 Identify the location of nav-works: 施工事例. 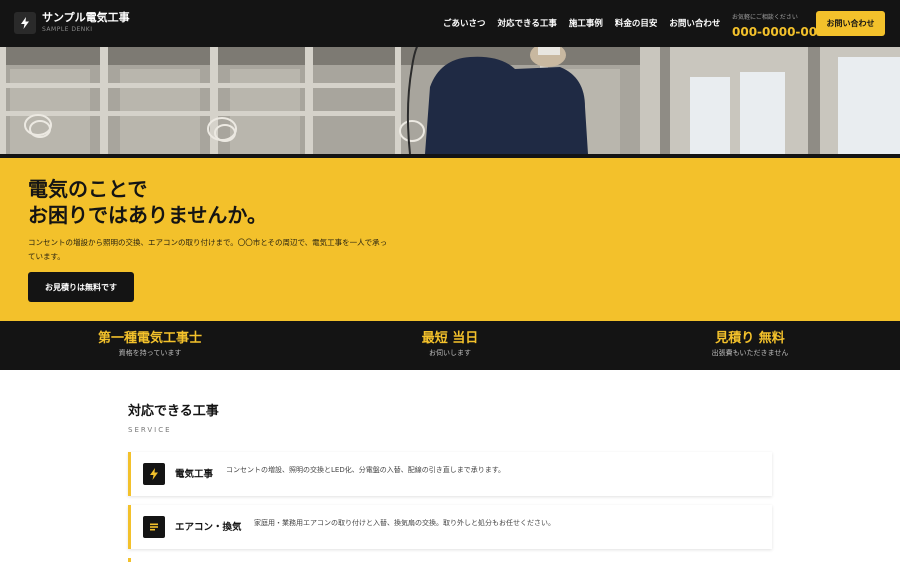
(586, 23).